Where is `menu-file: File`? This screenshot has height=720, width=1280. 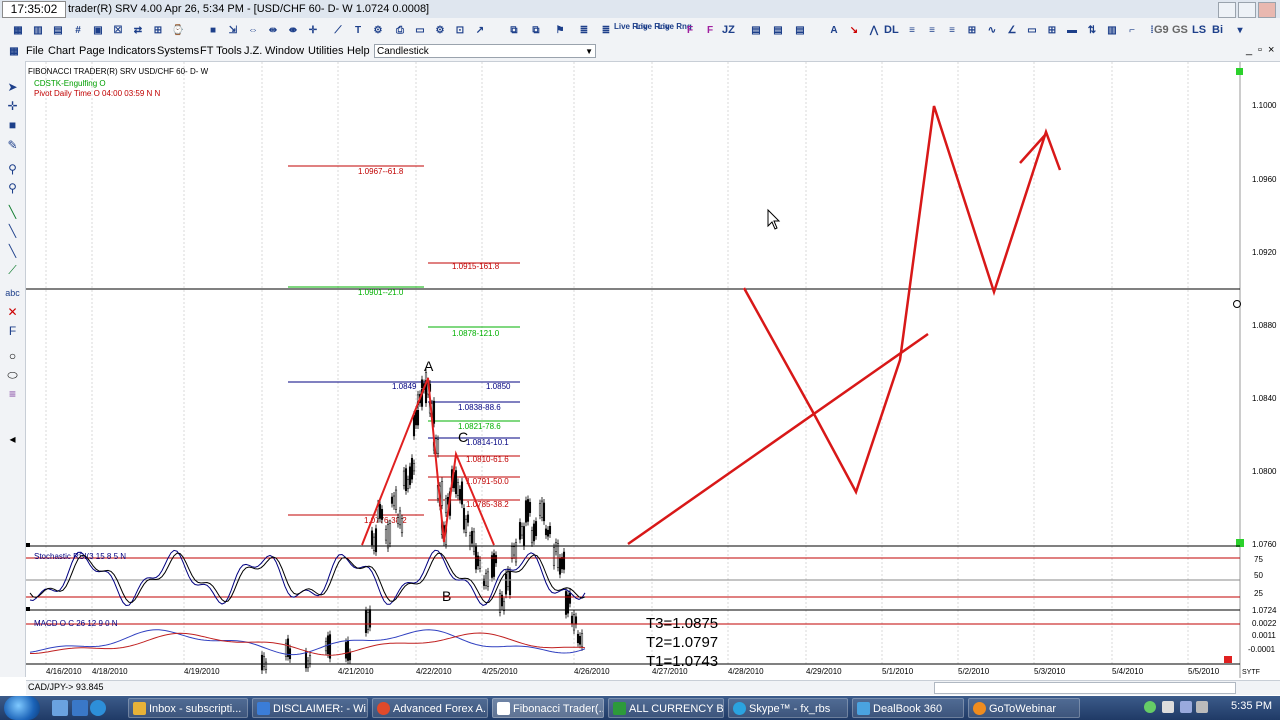 menu-file: File is located at coordinates (35, 51).